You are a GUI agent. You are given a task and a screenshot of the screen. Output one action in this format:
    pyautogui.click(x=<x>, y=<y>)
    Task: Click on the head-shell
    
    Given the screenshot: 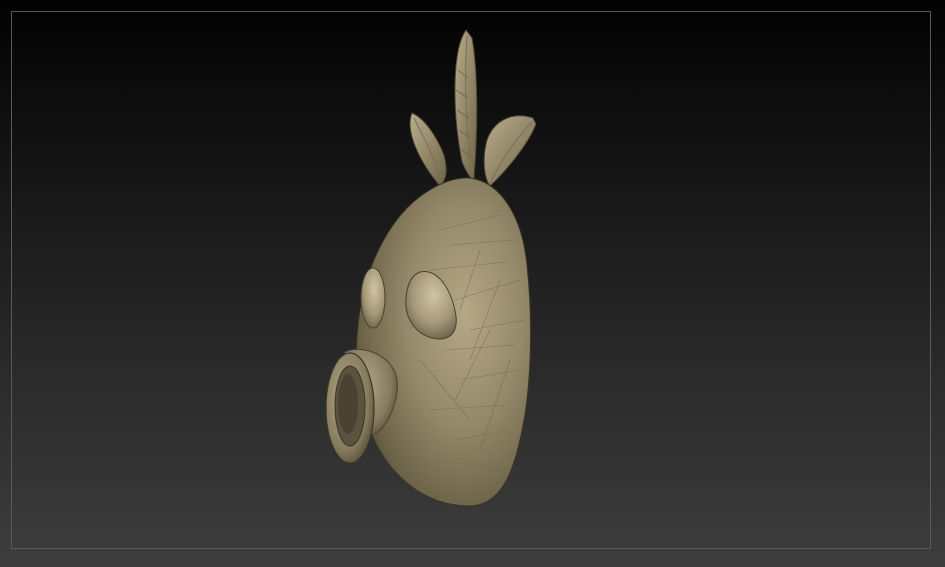 What is the action you would take?
    pyautogui.click(x=443, y=342)
    